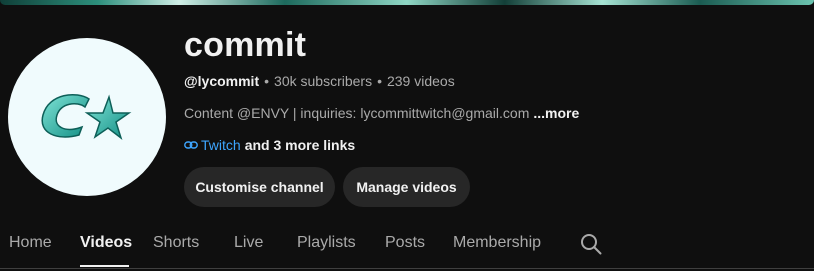  I want to click on channel-name: commit, so click(245, 45).